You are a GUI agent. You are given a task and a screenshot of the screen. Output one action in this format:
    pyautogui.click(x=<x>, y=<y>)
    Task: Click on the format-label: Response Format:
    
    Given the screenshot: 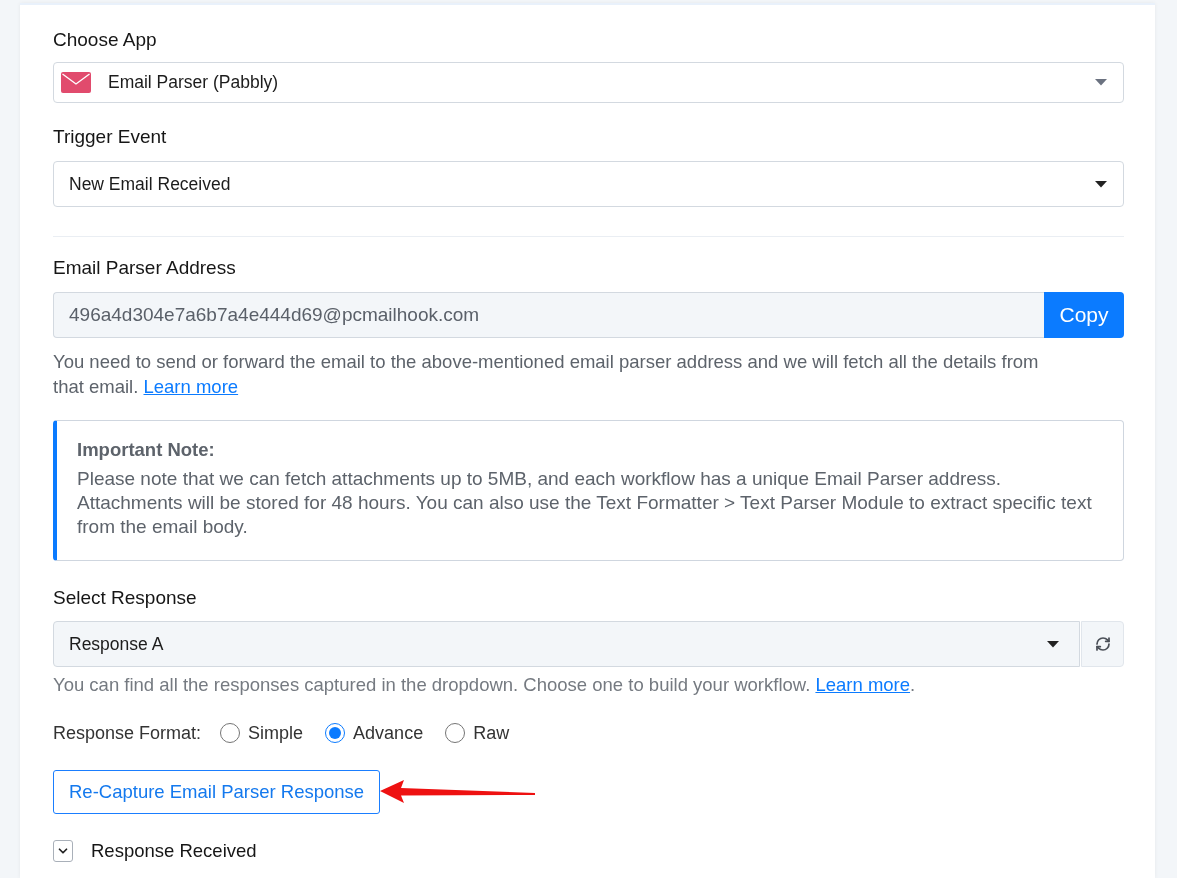 What is the action you would take?
    pyautogui.click(x=127, y=733)
    